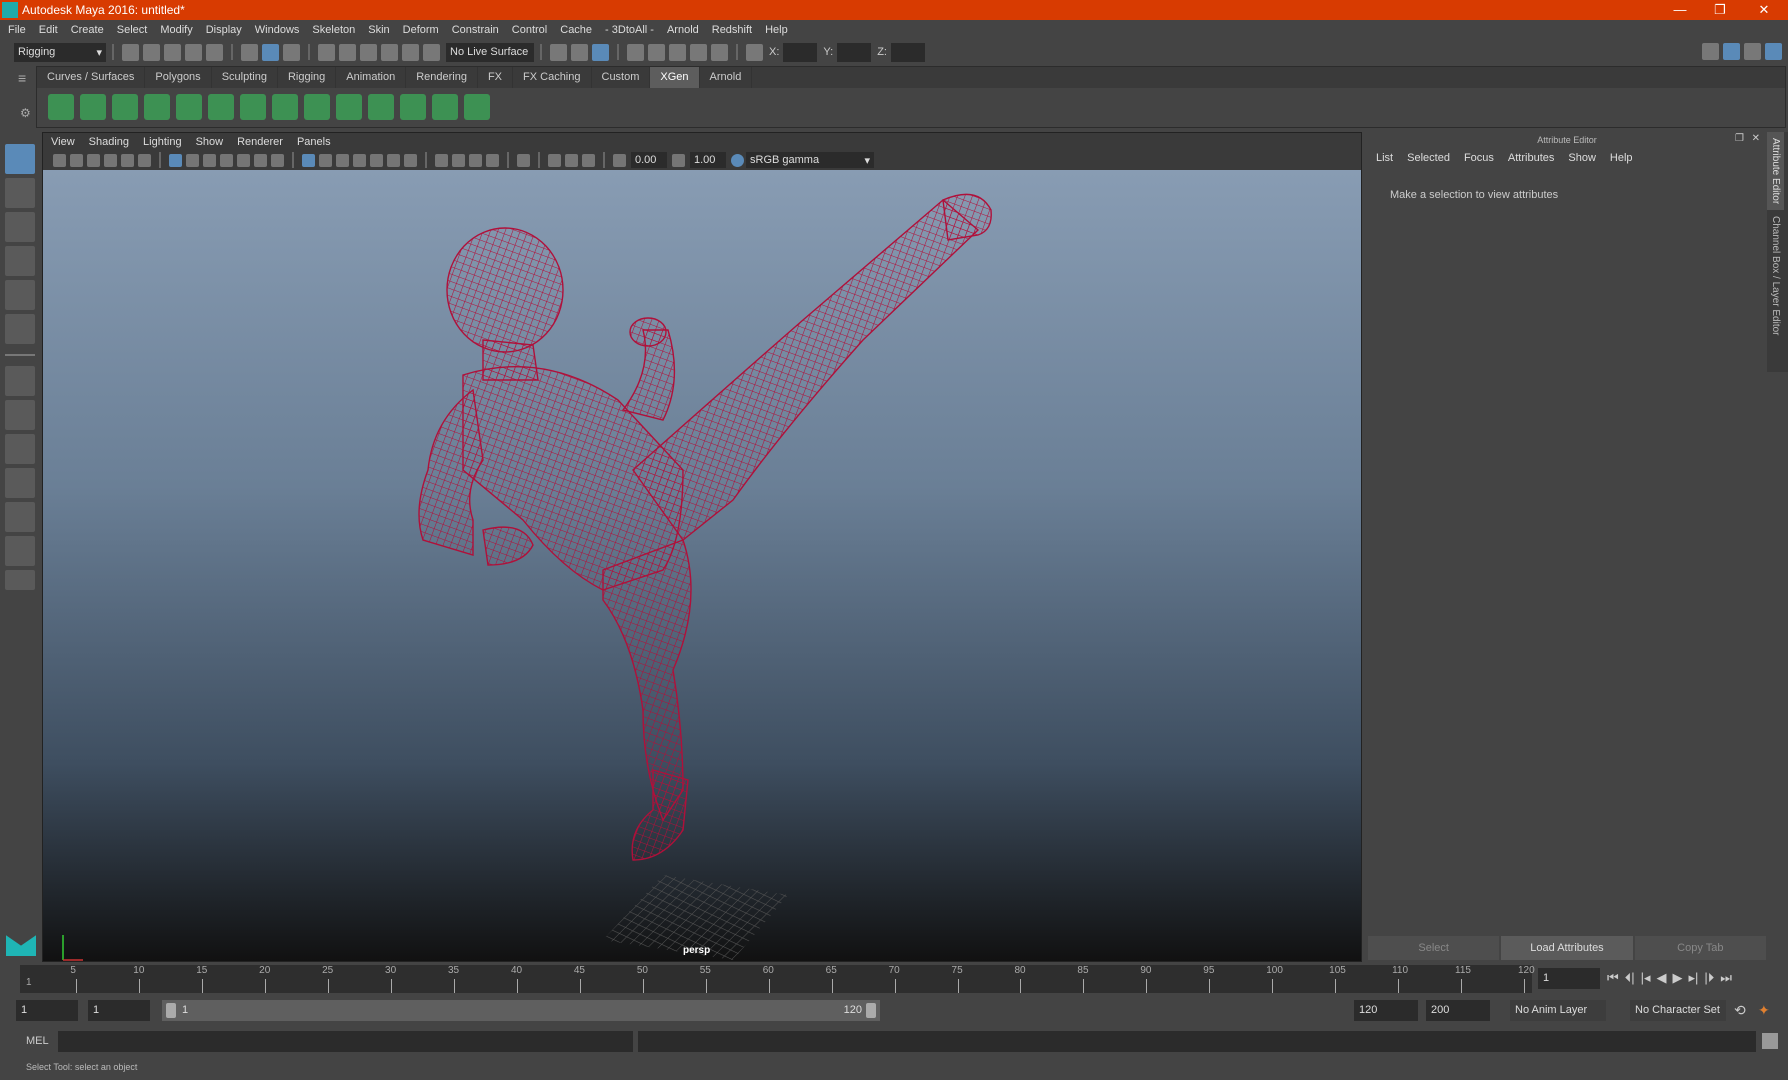  I want to click on safe-title-icon, so click(277, 160).